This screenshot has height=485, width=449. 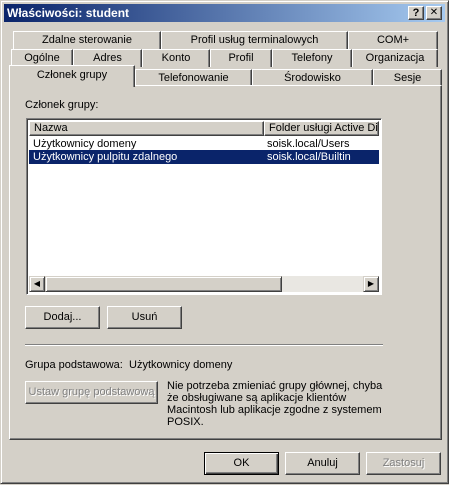 I want to click on scrollbar-thumb, so click(x=163, y=284).